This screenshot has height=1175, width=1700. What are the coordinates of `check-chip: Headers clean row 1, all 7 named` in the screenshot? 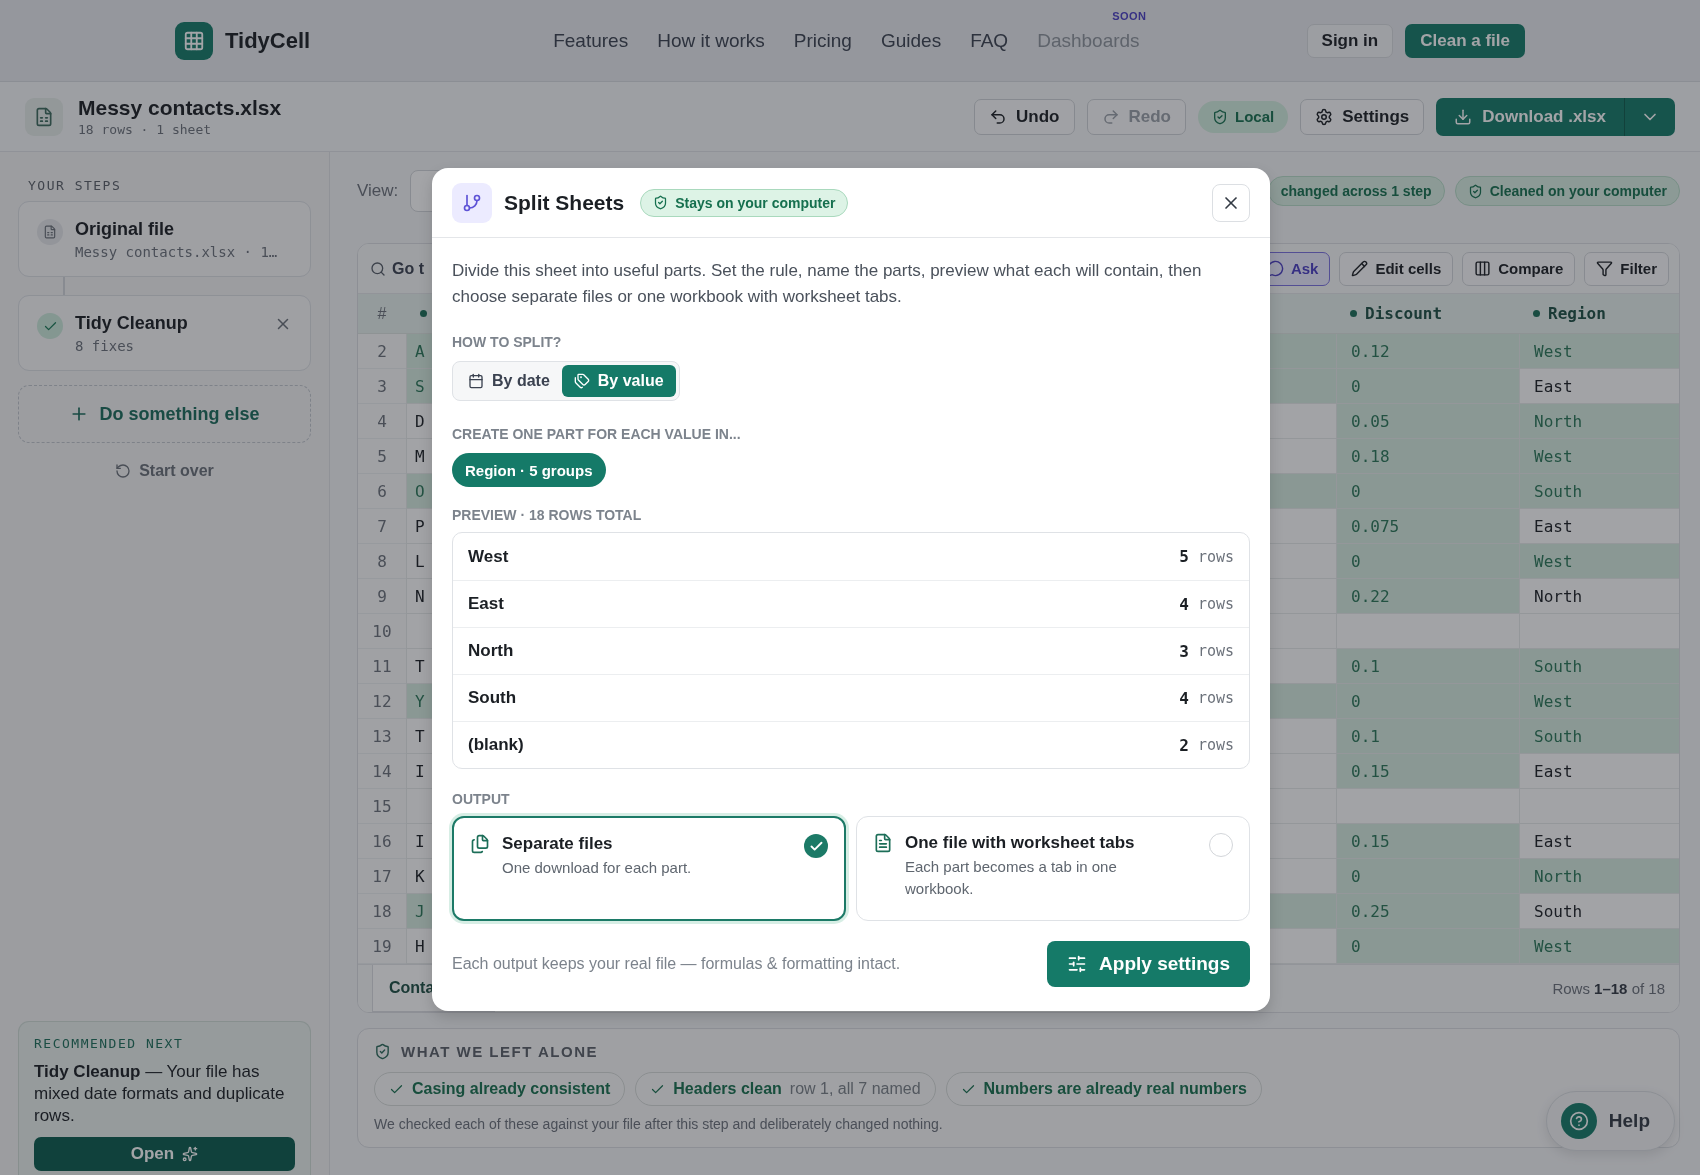 It's located at (785, 1089).